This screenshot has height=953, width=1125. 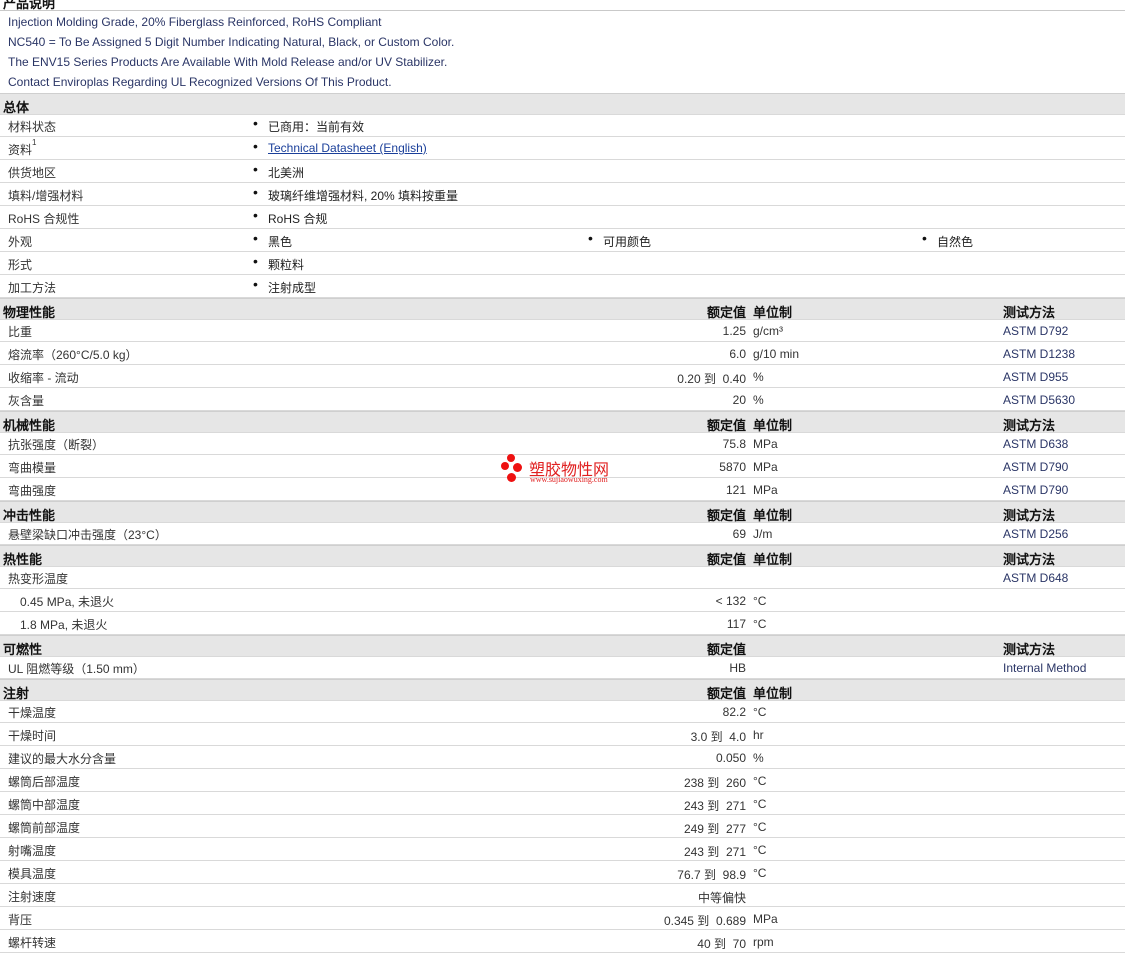 I want to click on footnote-marker: 1, so click(x=34, y=142).